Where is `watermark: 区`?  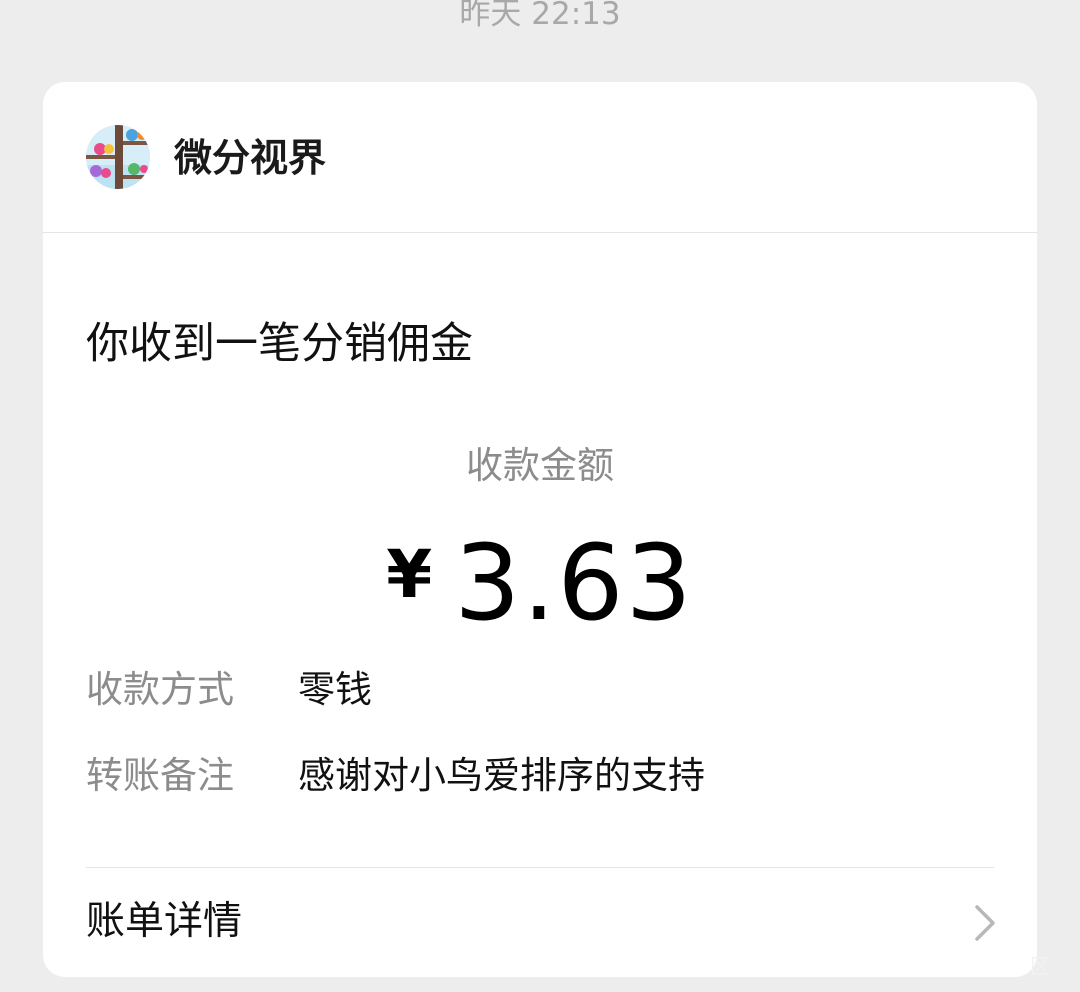 watermark: 区 is located at coordinates (1040, 966).